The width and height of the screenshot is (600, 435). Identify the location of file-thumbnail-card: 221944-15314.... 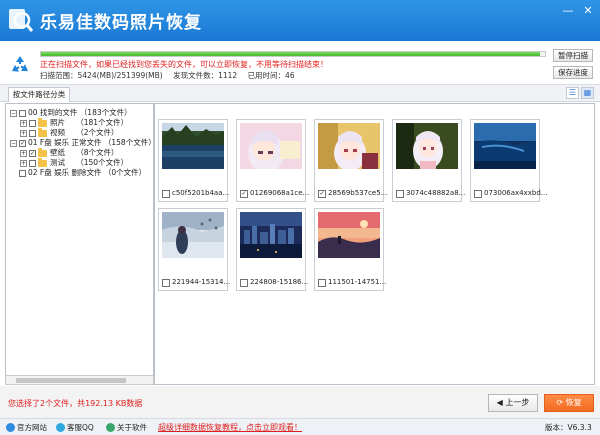
(194, 249).